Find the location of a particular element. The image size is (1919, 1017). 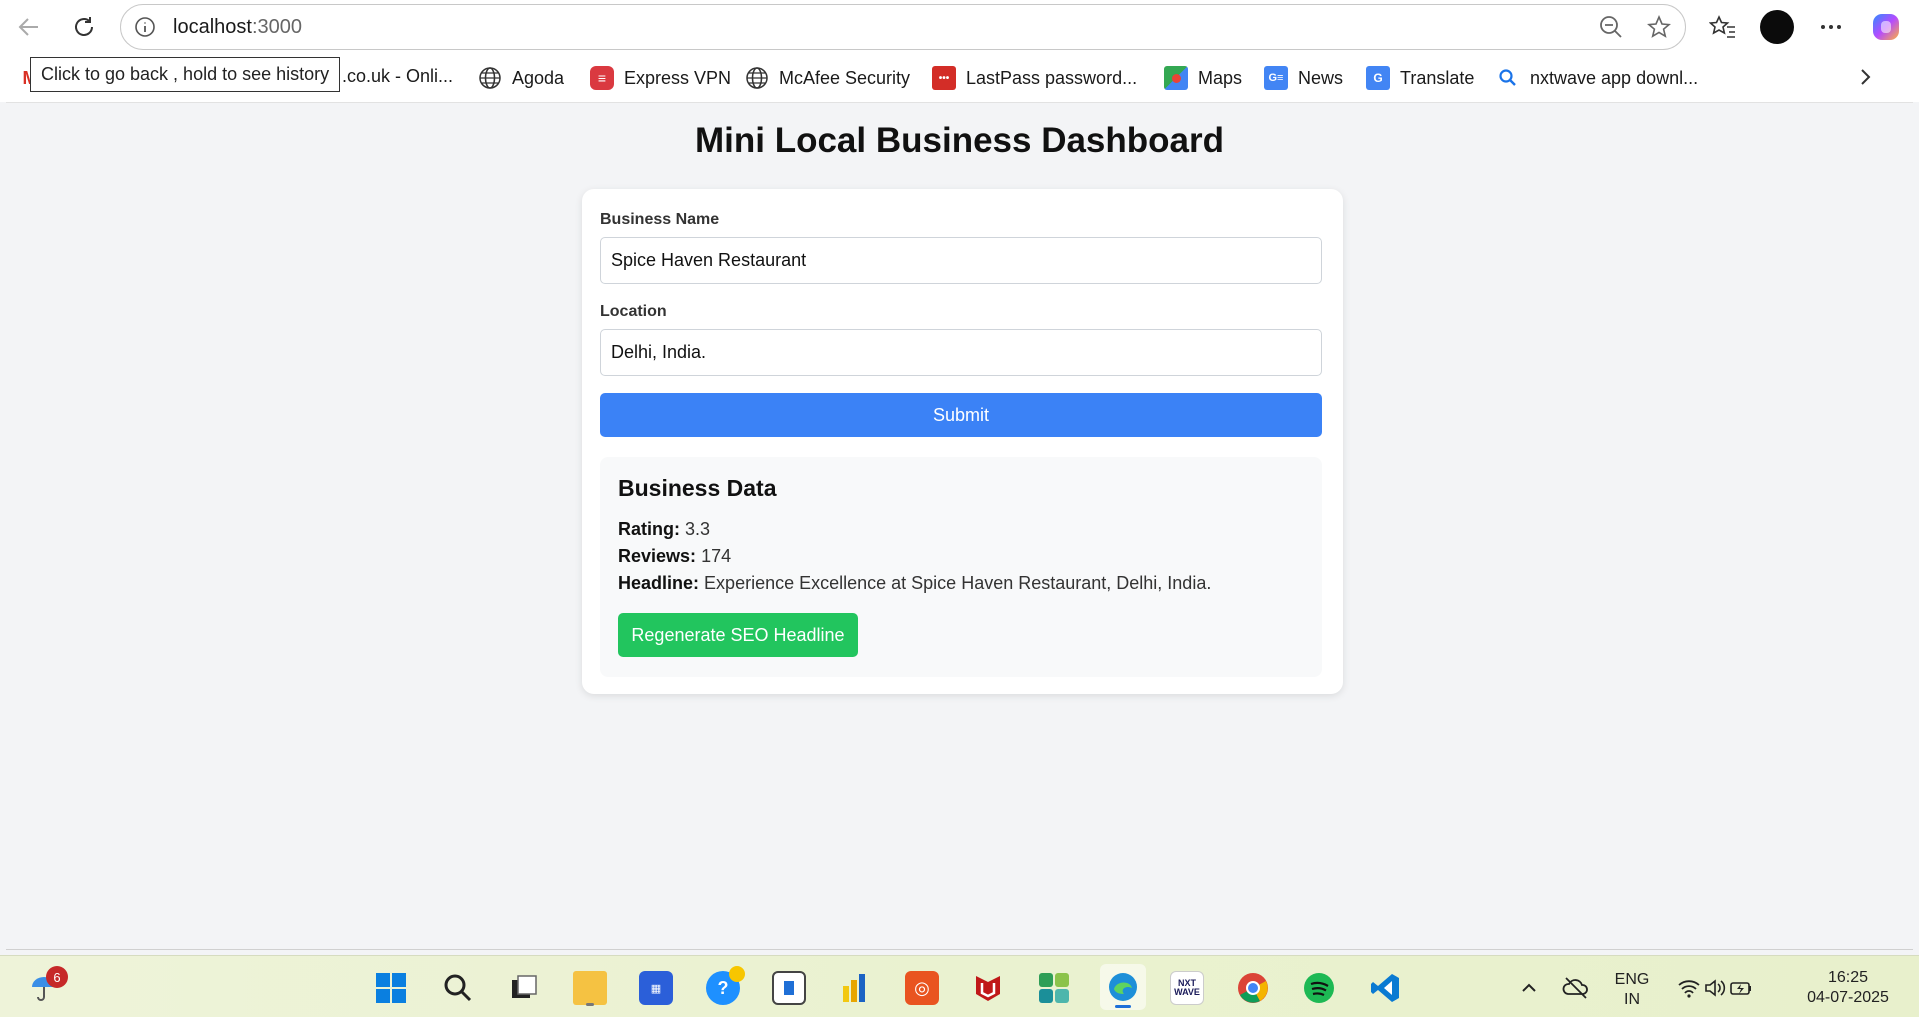

rating-label: Rating: is located at coordinates (649, 529).